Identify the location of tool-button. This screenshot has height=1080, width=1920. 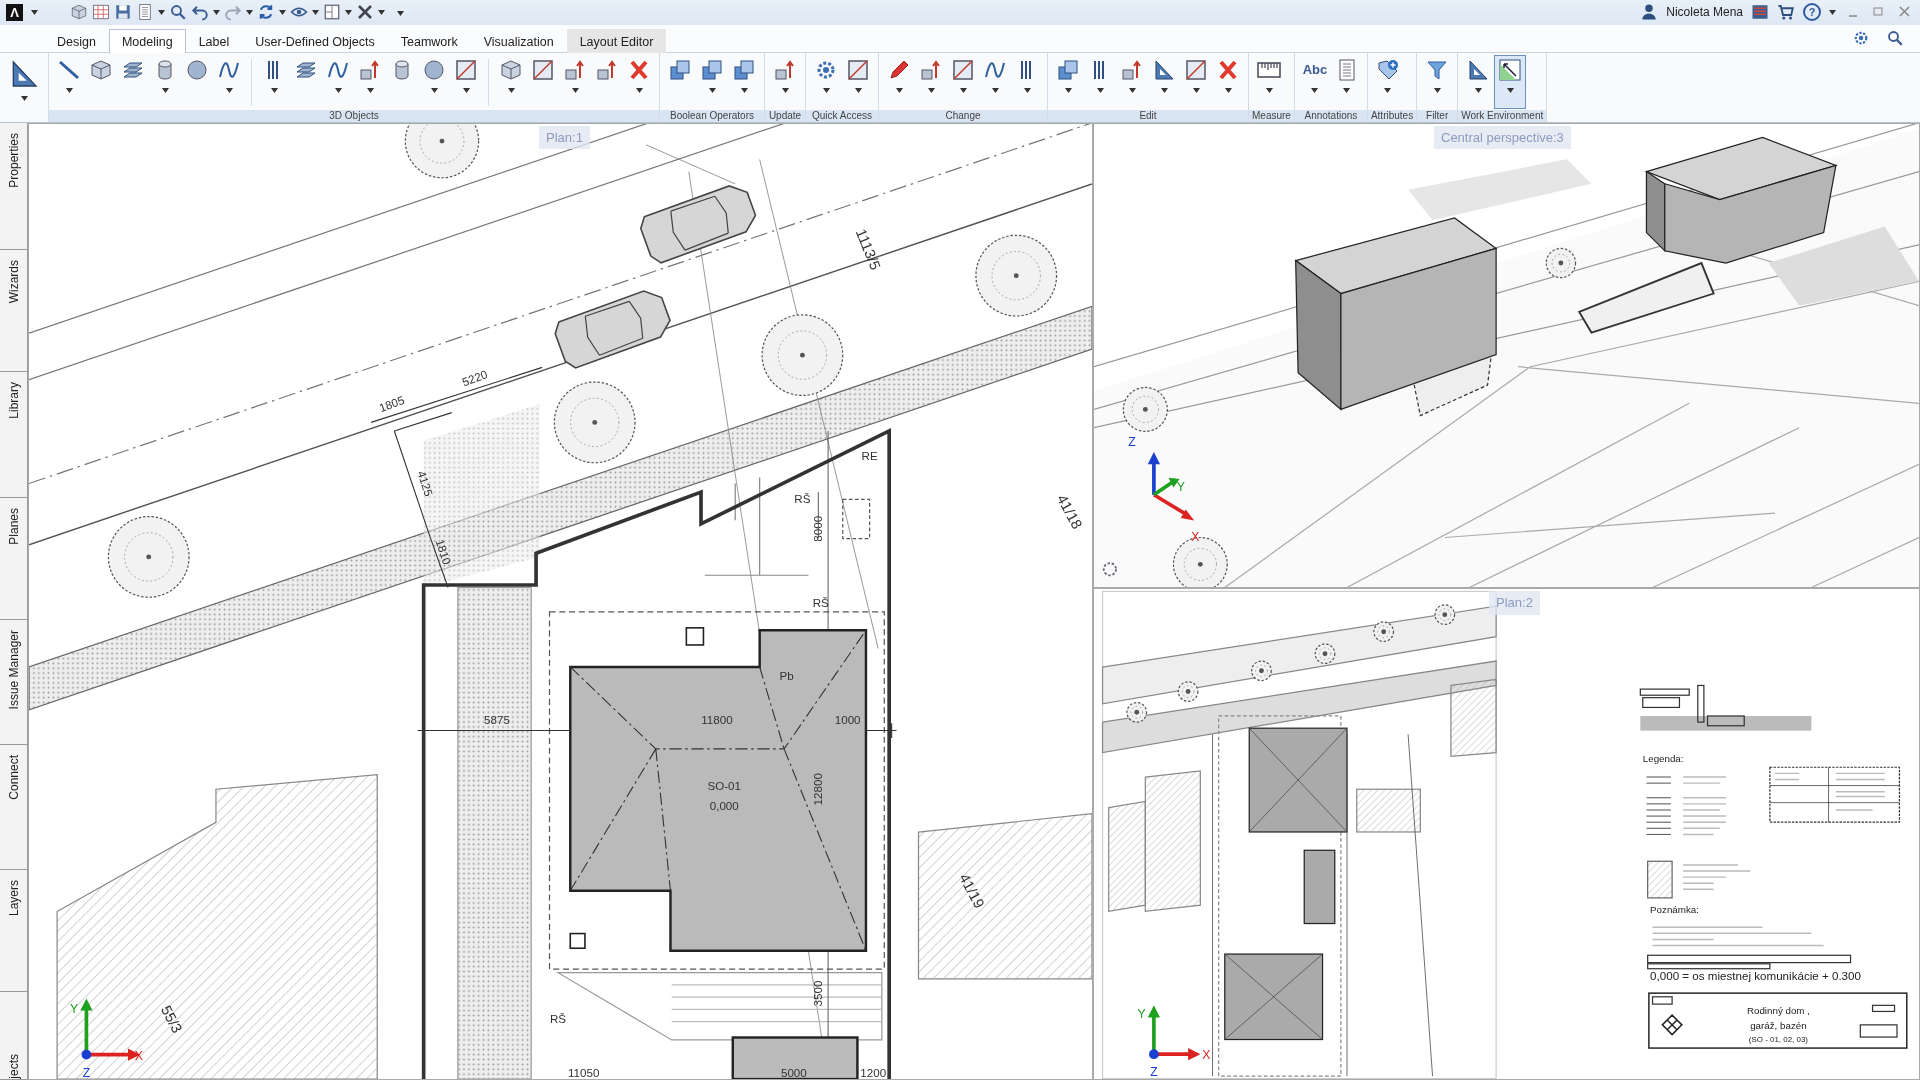
(1510, 81).